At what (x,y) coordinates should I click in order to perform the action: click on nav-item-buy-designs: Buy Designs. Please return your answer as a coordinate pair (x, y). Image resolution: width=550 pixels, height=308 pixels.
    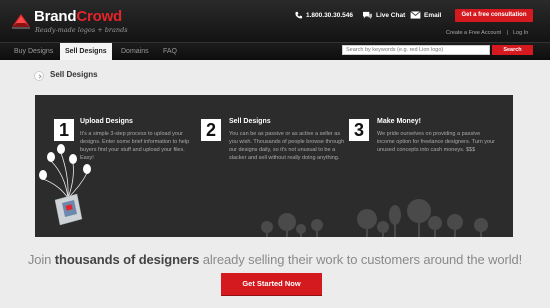
    Looking at the image, I should click on (33, 51).